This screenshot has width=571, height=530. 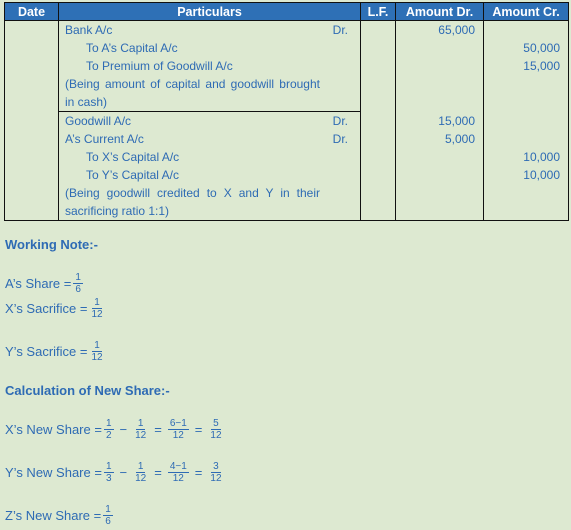 I want to click on header-particulars: Particulars, so click(x=209, y=11).